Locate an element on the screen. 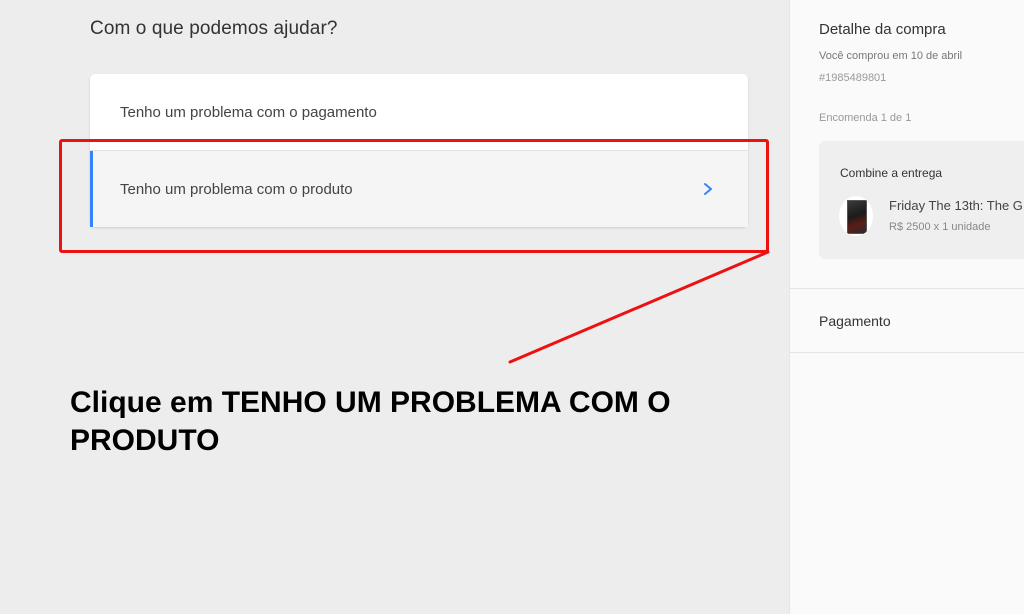 The height and width of the screenshot is (614, 1024). chevron-right-icon is located at coordinates (708, 189).